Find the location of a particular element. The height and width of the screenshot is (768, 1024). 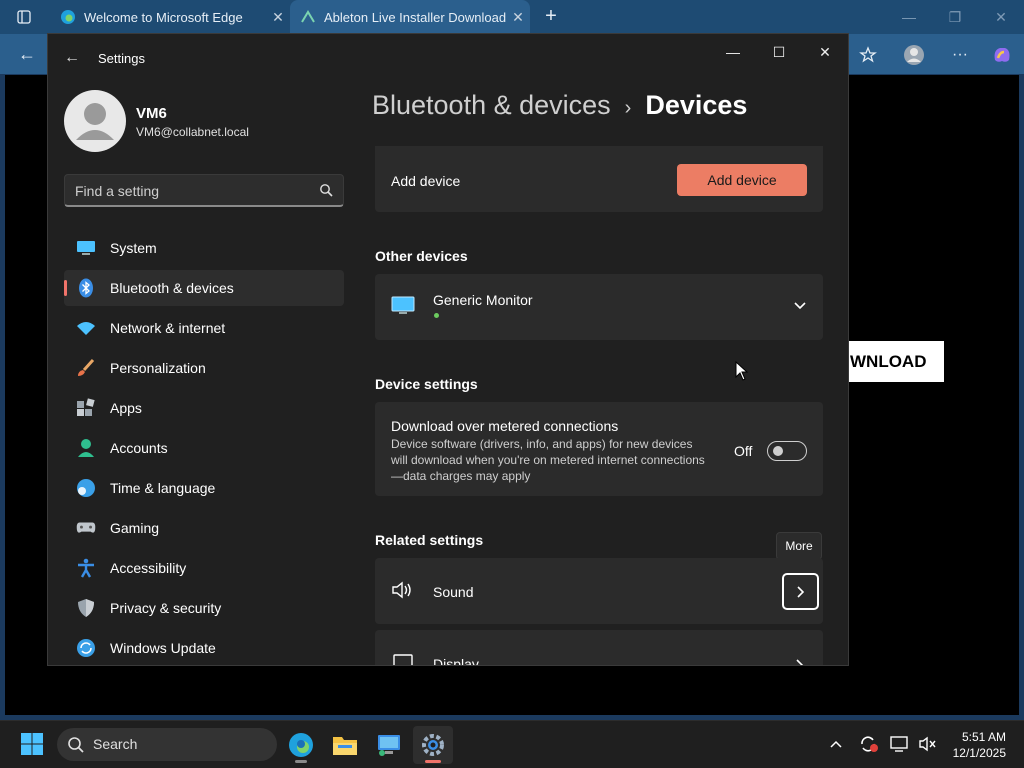

active-indicator is located at coordinates (433, 761).